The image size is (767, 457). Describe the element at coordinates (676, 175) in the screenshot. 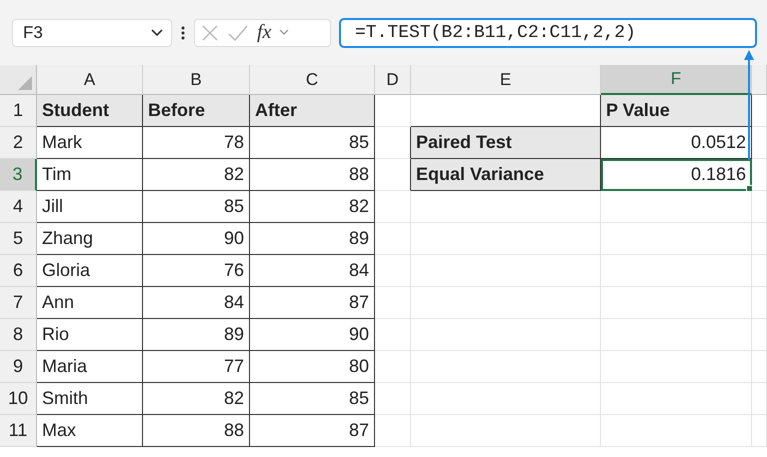

I see `table-cell: 0.1816` at that location.